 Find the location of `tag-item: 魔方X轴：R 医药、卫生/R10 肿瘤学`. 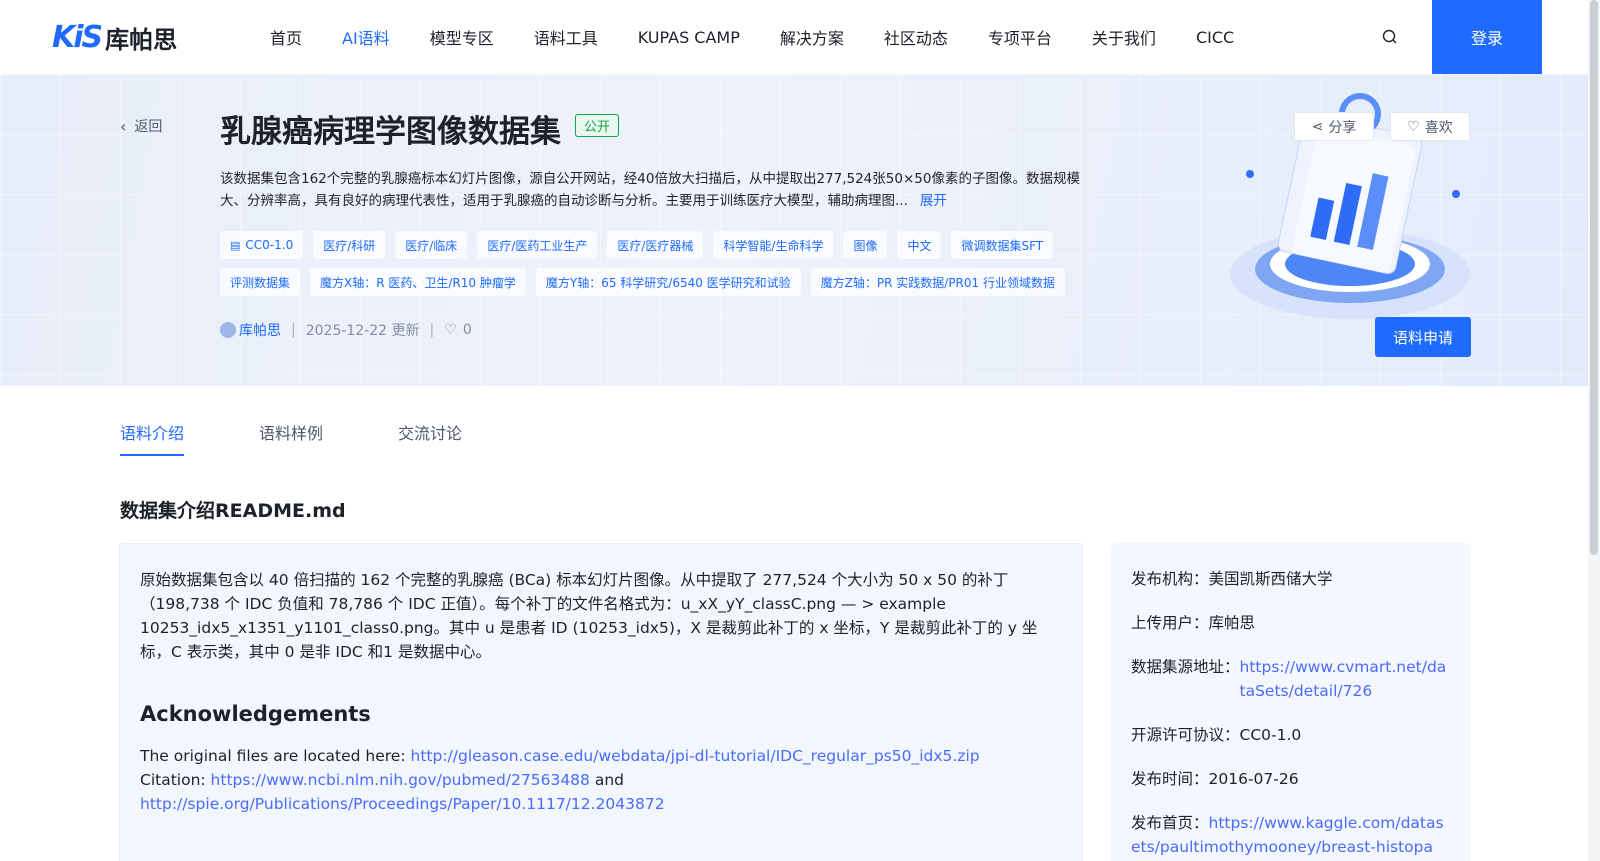

tag-item: 魔方X轴：R 医药、卫生/R10 肿瘤学 is located at coordinates (418, 282).